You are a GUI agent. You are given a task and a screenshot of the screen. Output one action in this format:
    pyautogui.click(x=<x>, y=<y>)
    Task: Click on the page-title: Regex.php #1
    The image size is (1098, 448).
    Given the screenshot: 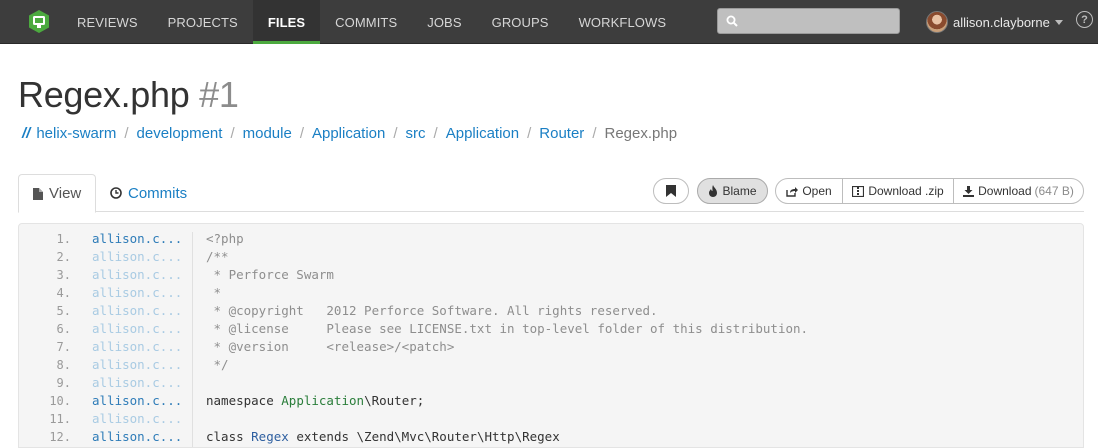 What is the action you would take?
    pyautogui.click(x=128, y=95)
    